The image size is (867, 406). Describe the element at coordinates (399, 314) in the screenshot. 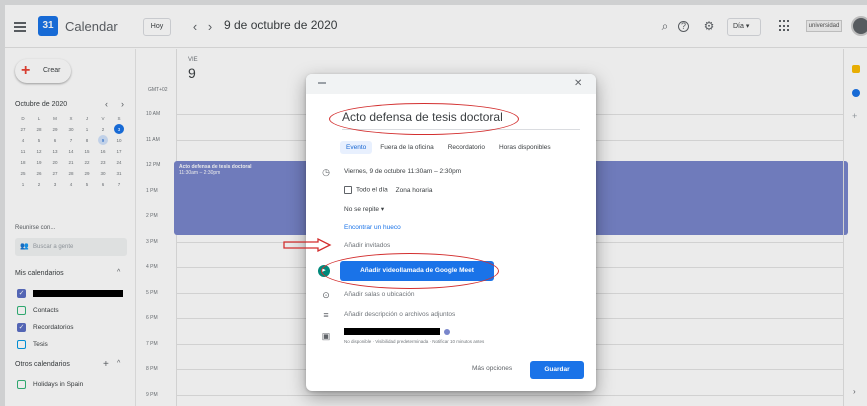

I see `description-input: Añadir descripción o archivos adjuntos` at that location.